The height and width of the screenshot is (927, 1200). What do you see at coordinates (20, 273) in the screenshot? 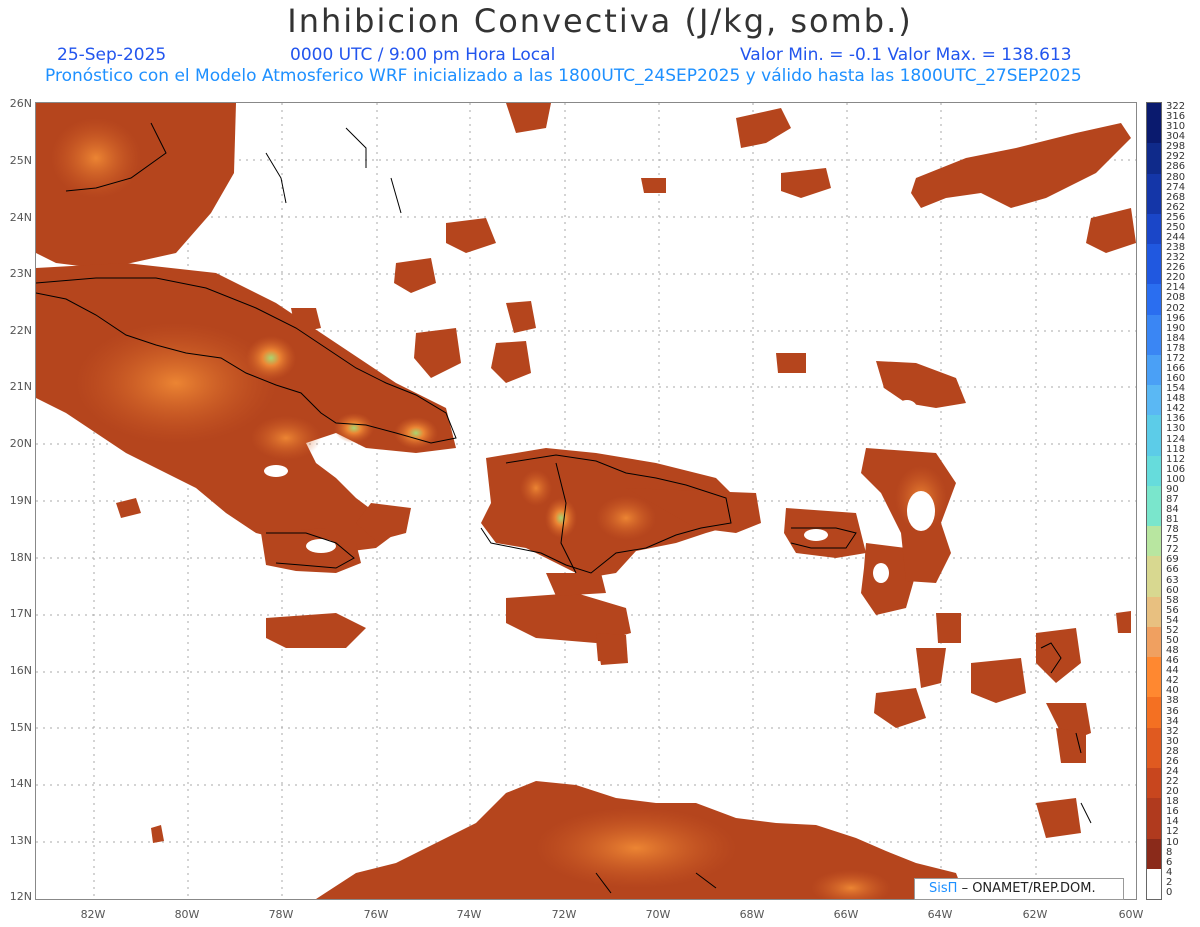
I see `lat-label: 23N` at bounding box center [20, 273].